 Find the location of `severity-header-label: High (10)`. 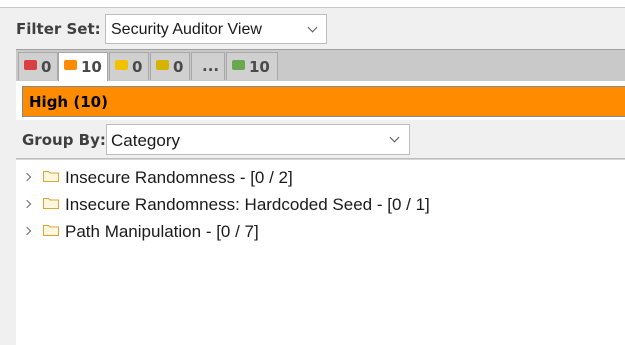

severity-header-label: High (10) is located at coordinates (68, 102).